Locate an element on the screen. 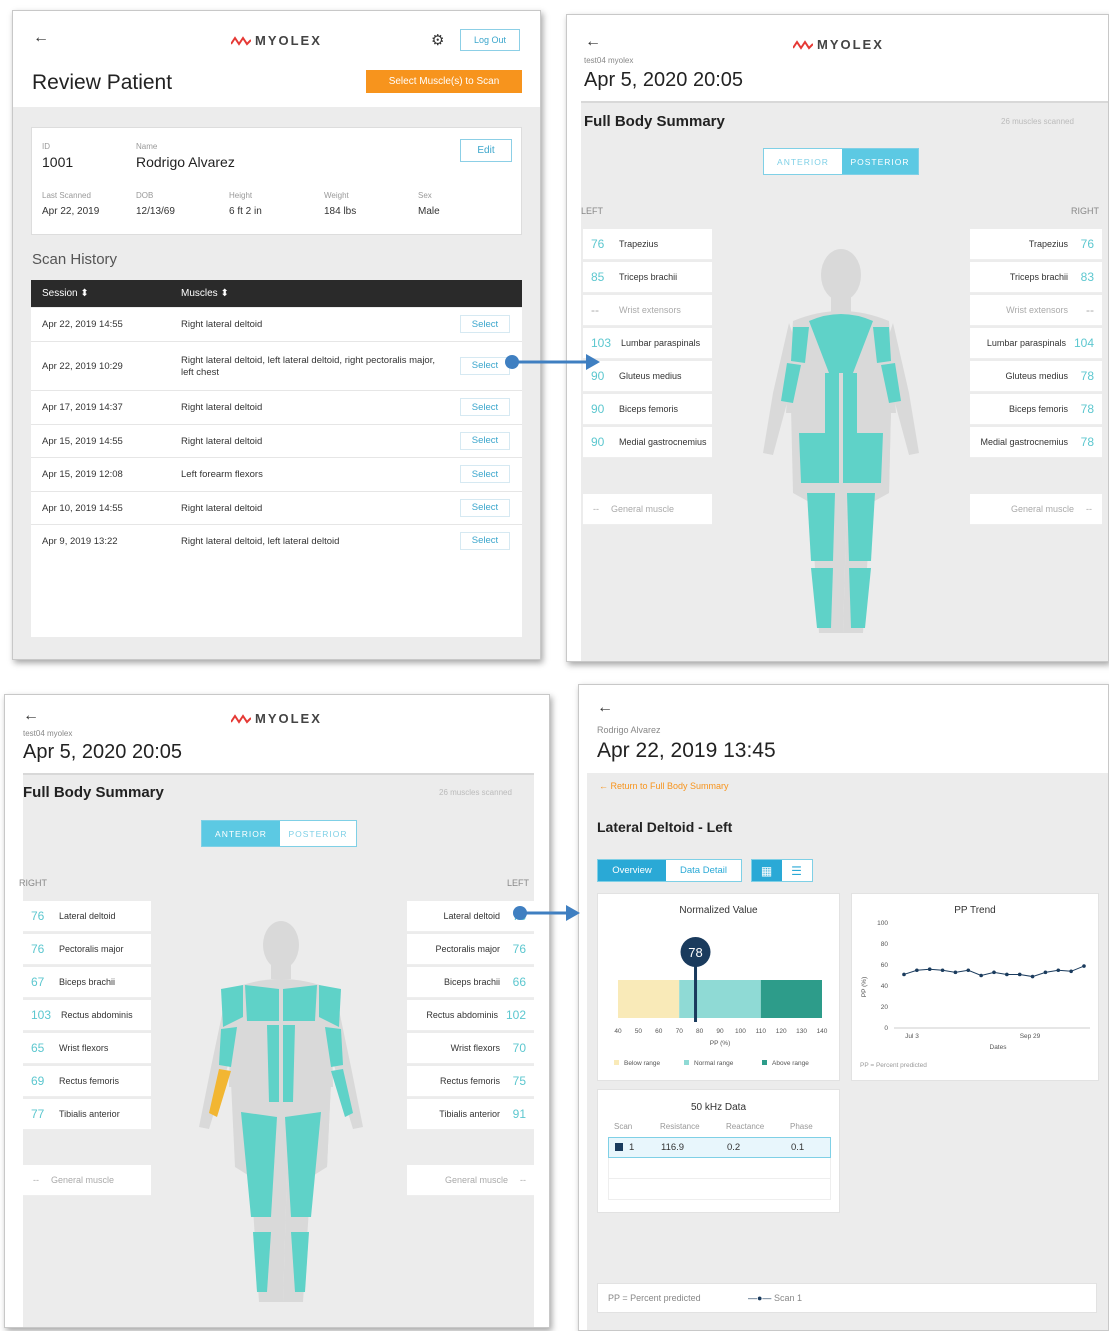  arrow-anterior-to-detail is located at coordinates (546, 913).